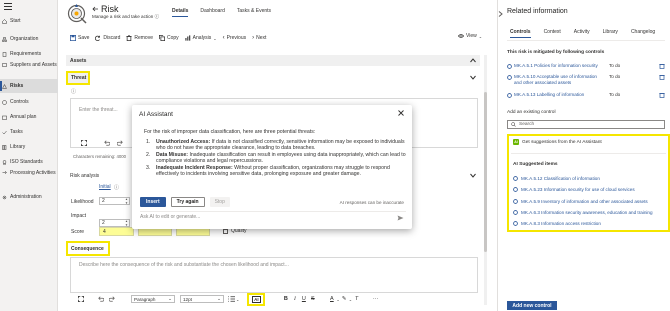 This screenshot has height=311, width=670. I want to click on controls-icon, so click(4, 102).